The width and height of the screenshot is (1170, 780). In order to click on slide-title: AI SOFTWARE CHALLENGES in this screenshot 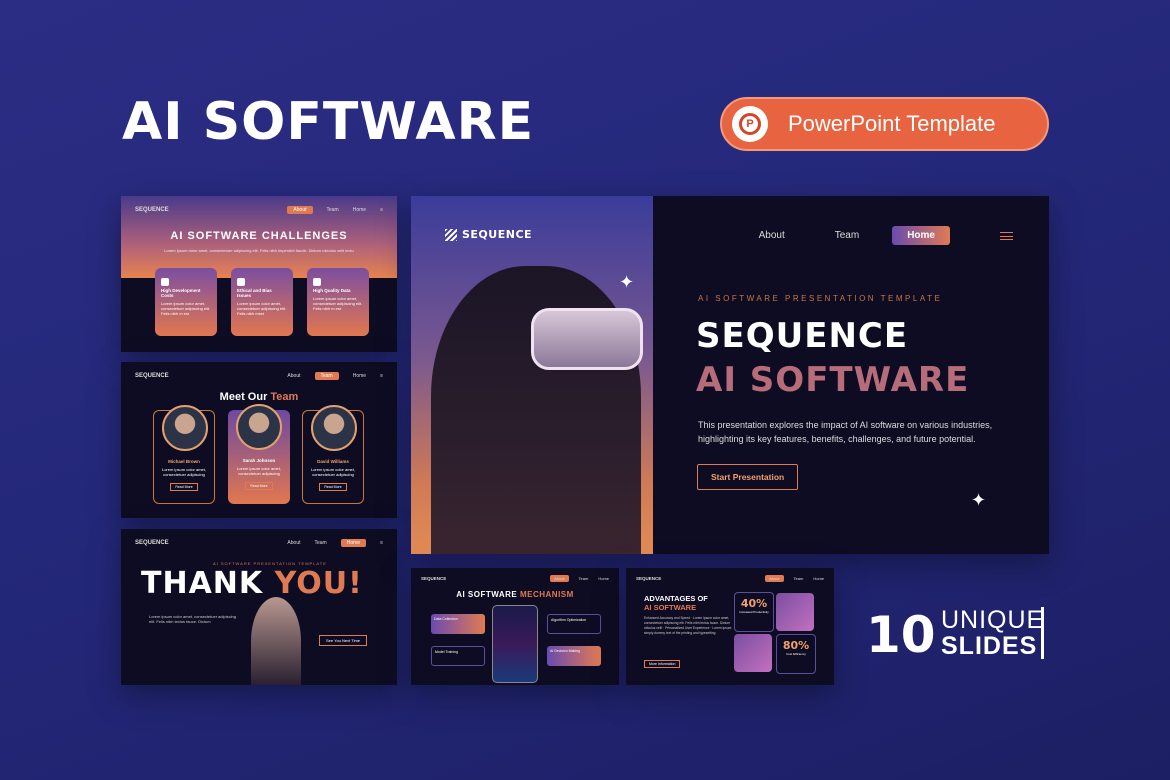, I will do `click(259, 236)`.